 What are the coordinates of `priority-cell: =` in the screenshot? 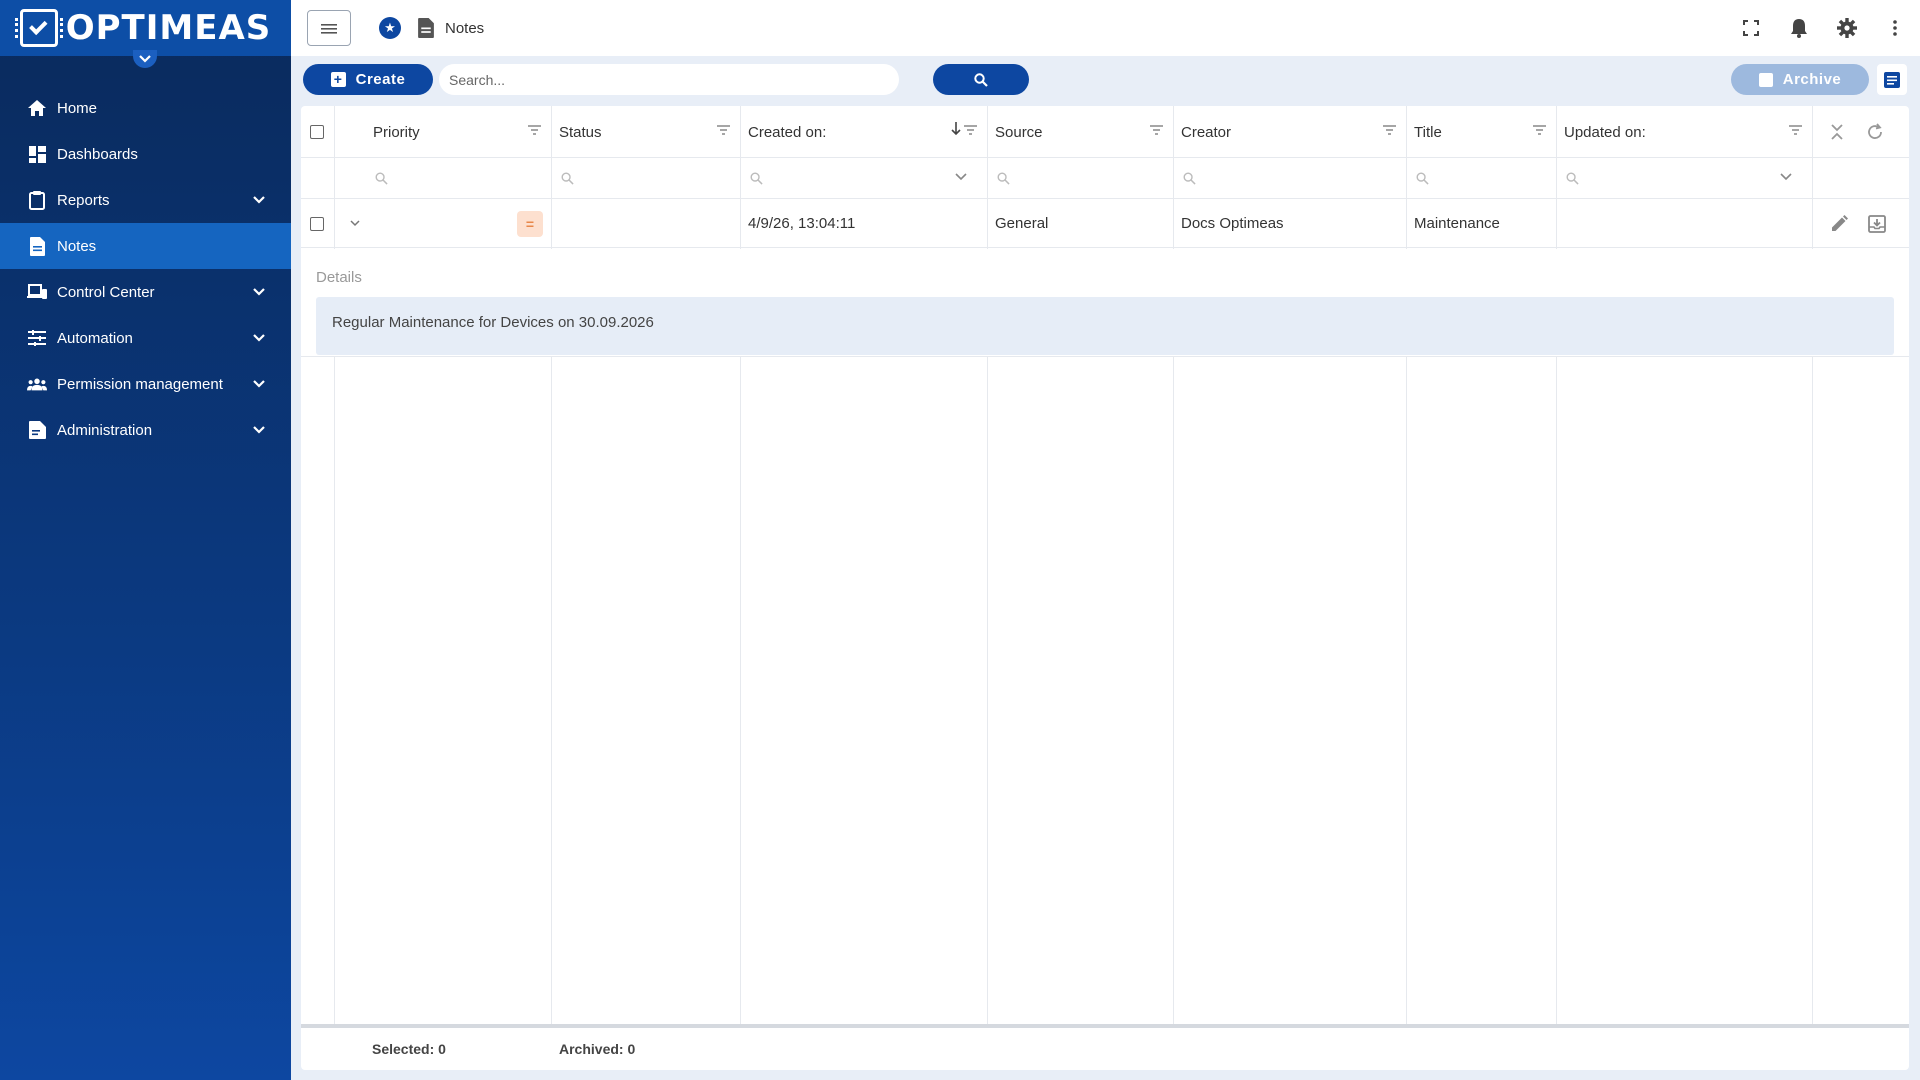 It's located at (458, 223).